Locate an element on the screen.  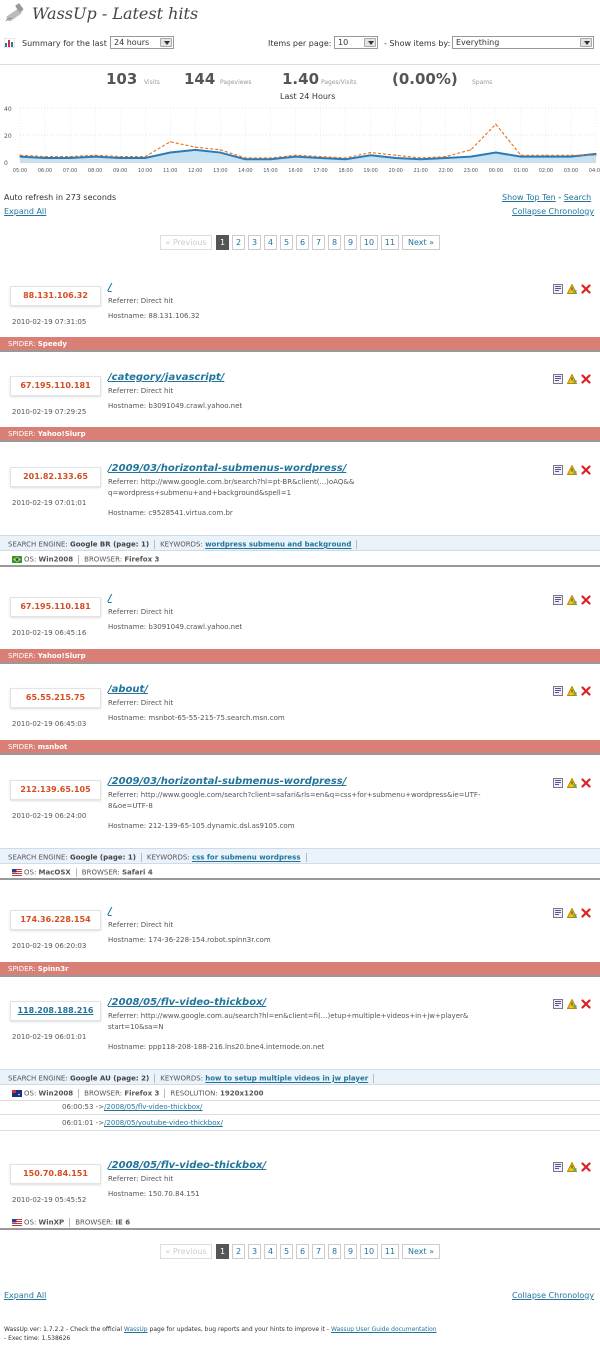
ip-address: 174.36.228.154 is located at coordinates (55, 920).